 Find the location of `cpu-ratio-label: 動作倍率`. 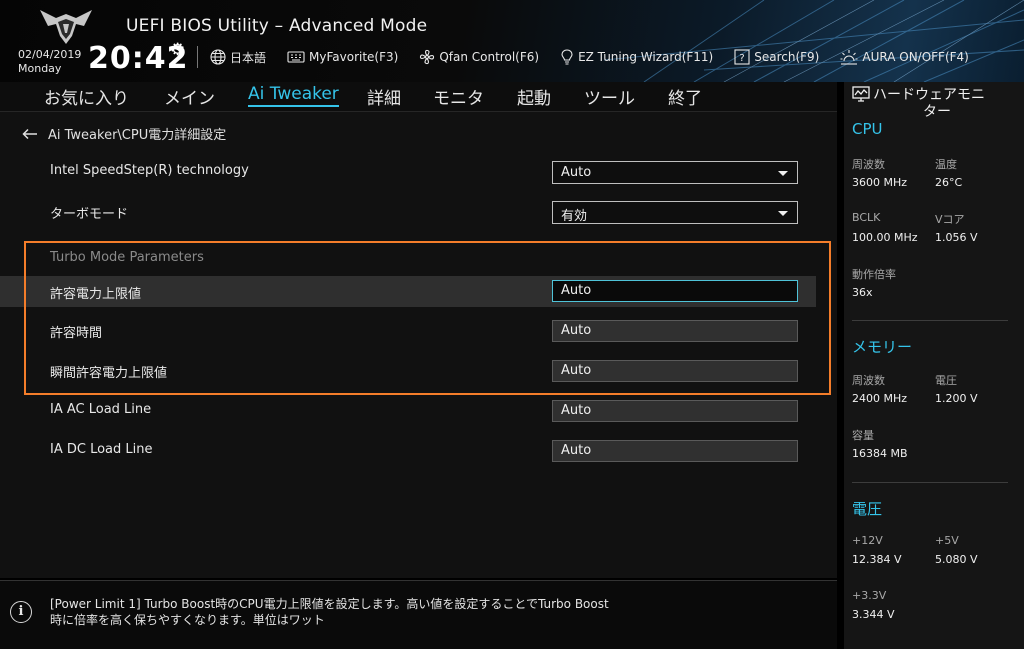

cpu-ratio-label: 動作倍率 is located at coordinates (874, 274).